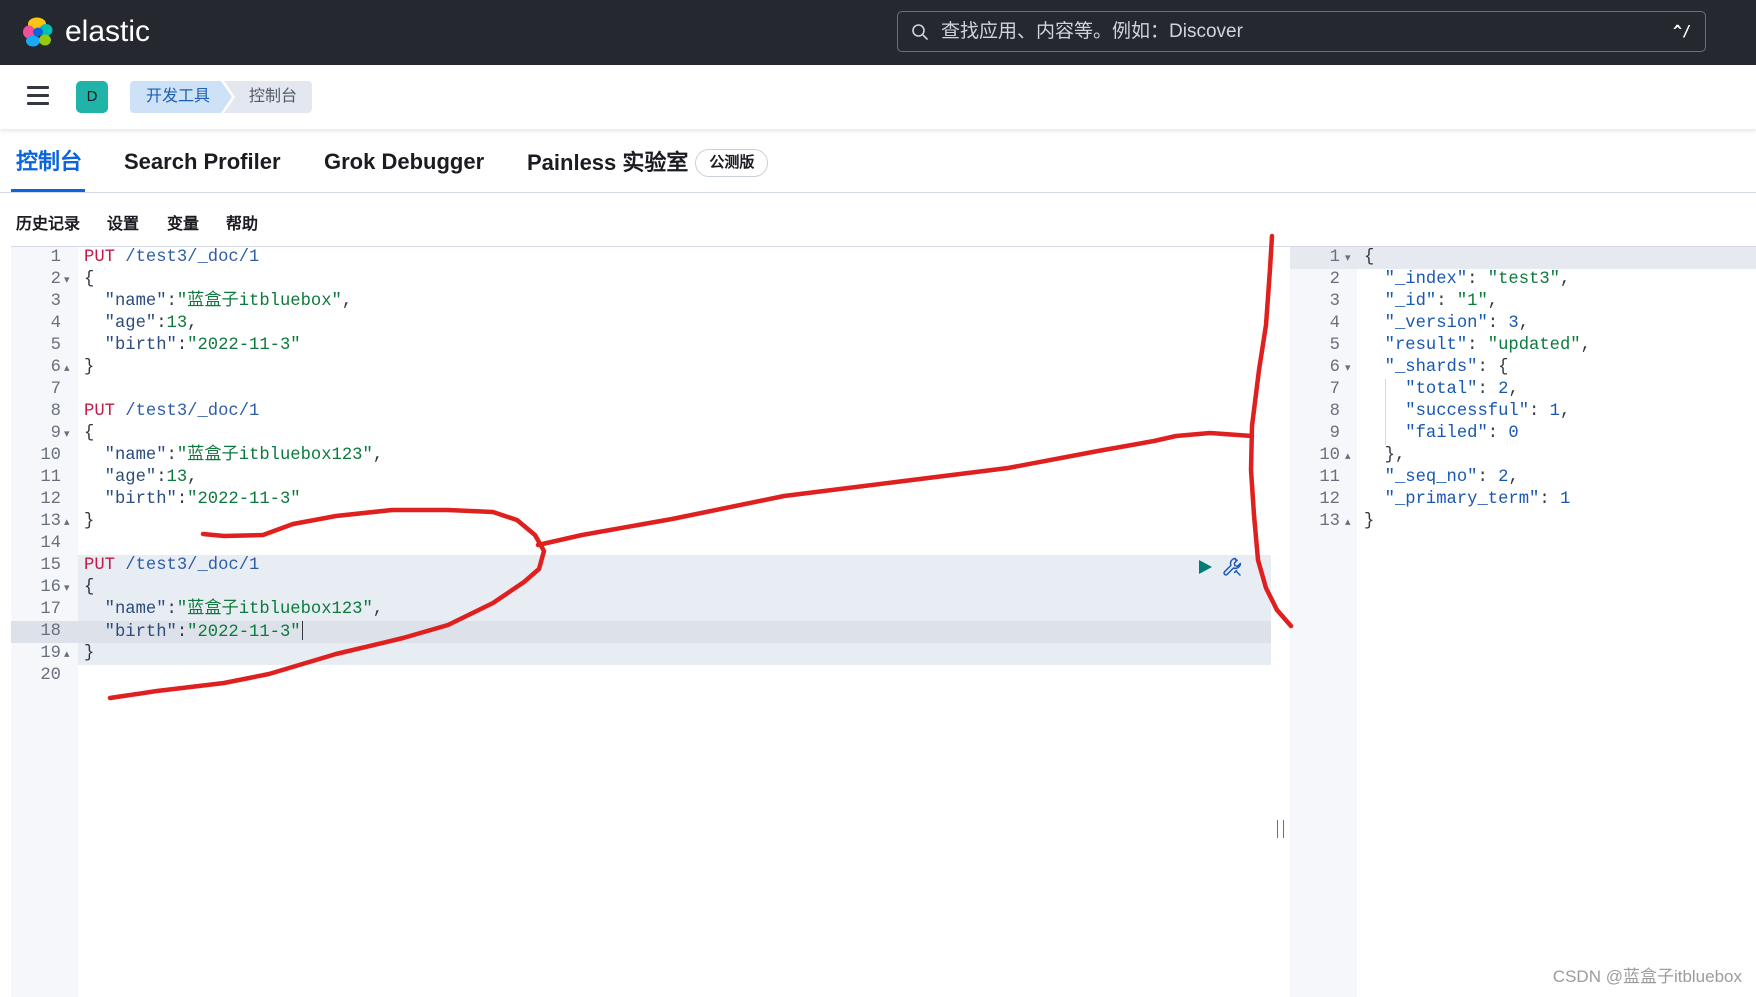 This screenshot has width=1756, height=997. Describe the element at coordinates (181, 97) in the screenshot. I see `breadcrumb-dev-tools: 开发工具` at that location.